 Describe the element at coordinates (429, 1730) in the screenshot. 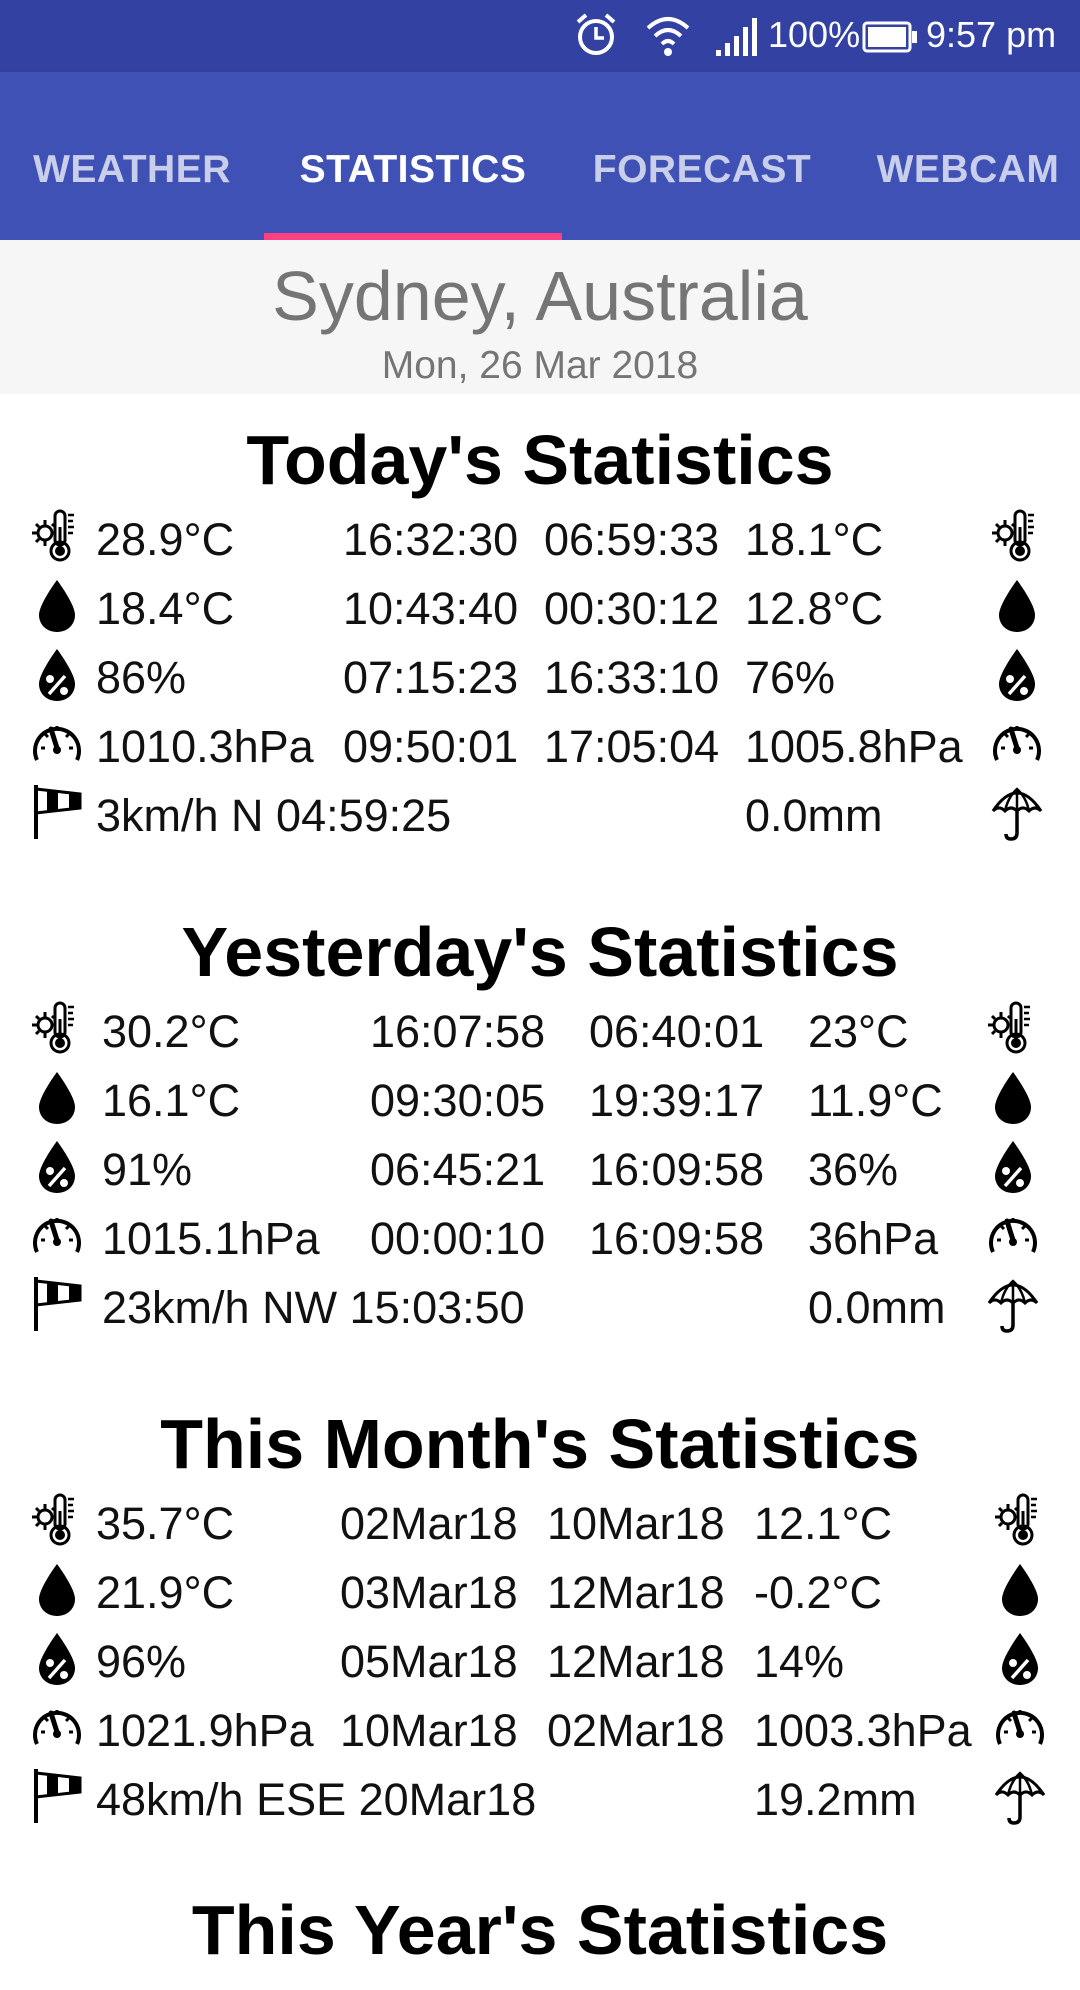

I see `stat-high-time: 10Mar18` at that location.